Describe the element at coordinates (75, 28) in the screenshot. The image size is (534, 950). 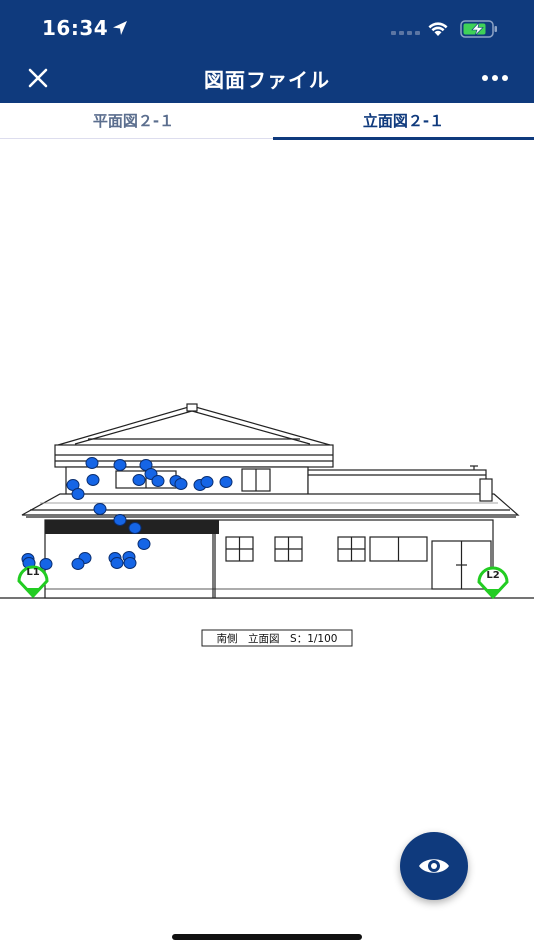
I see `status-time: 16:34` at that location.